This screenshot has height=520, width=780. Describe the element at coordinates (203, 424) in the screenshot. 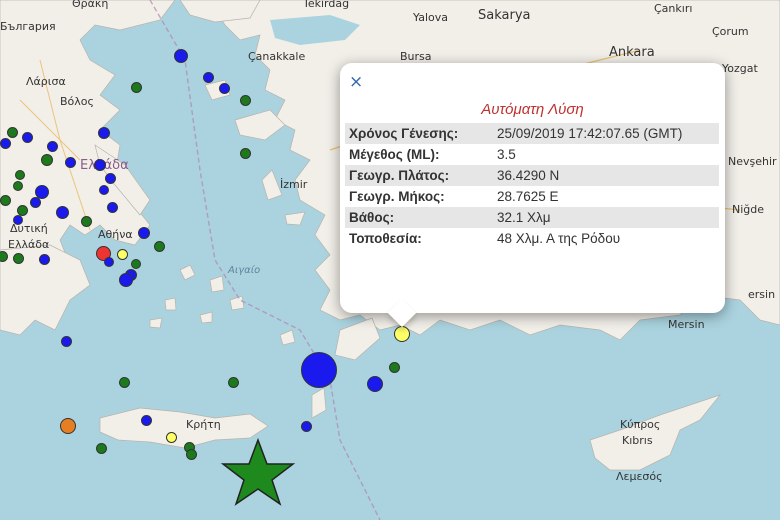

I see `label-kriti: Κρήτη` at that location.